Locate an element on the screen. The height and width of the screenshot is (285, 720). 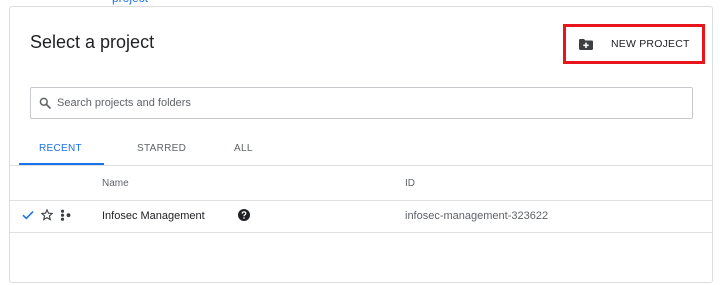
project-icon is located at coordinates (65, 215).